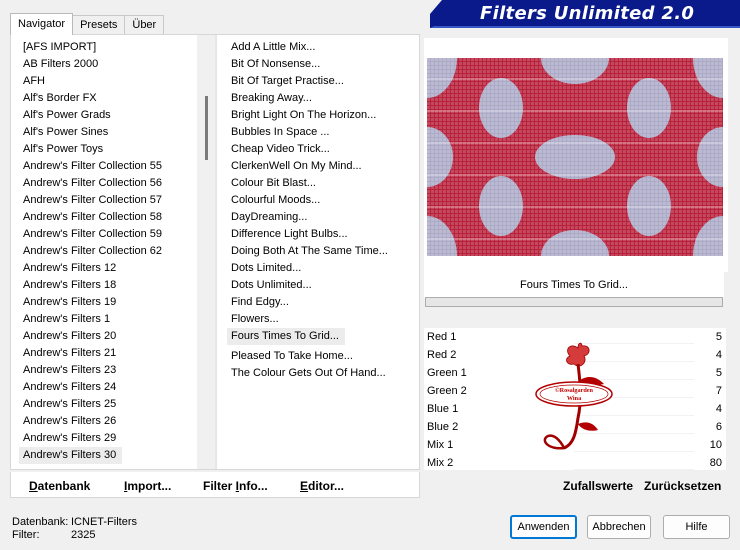 The image size is (740, 550). I want to click on category-list-item: Andrew's Filters 20, so click(112, 336).